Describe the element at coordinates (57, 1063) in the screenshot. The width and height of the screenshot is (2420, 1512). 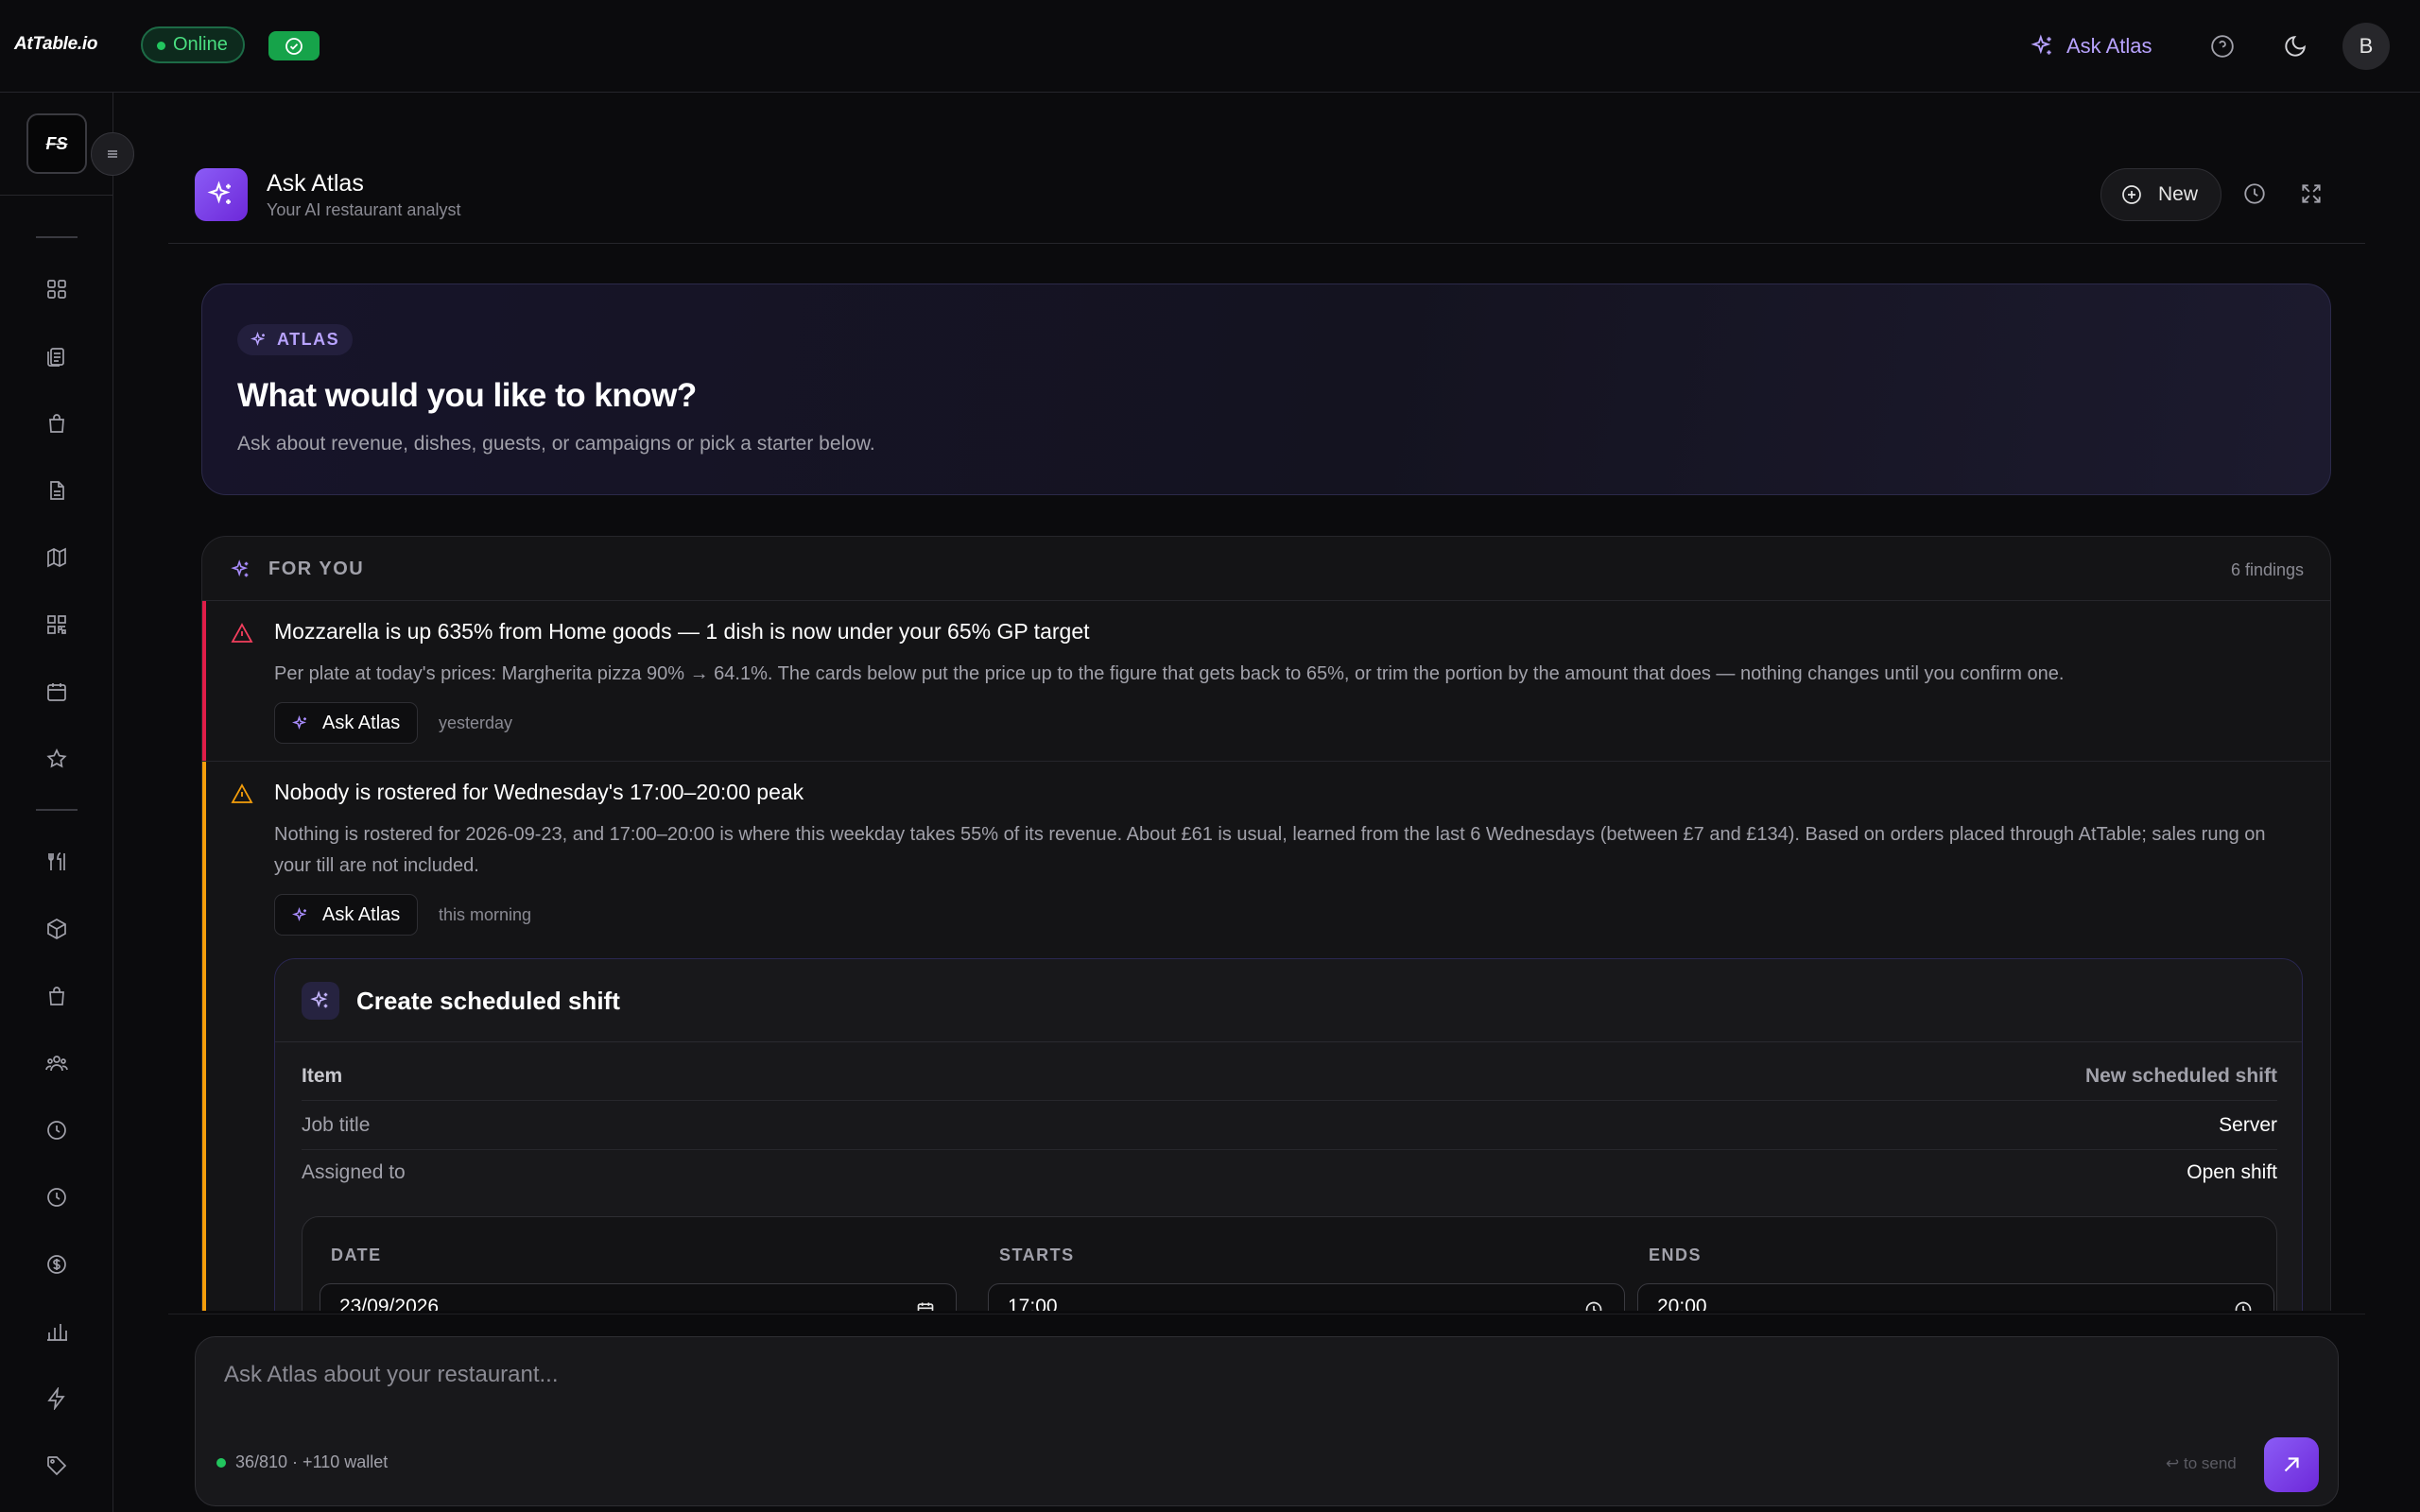
I see `sidebar-item-staff` at that location.